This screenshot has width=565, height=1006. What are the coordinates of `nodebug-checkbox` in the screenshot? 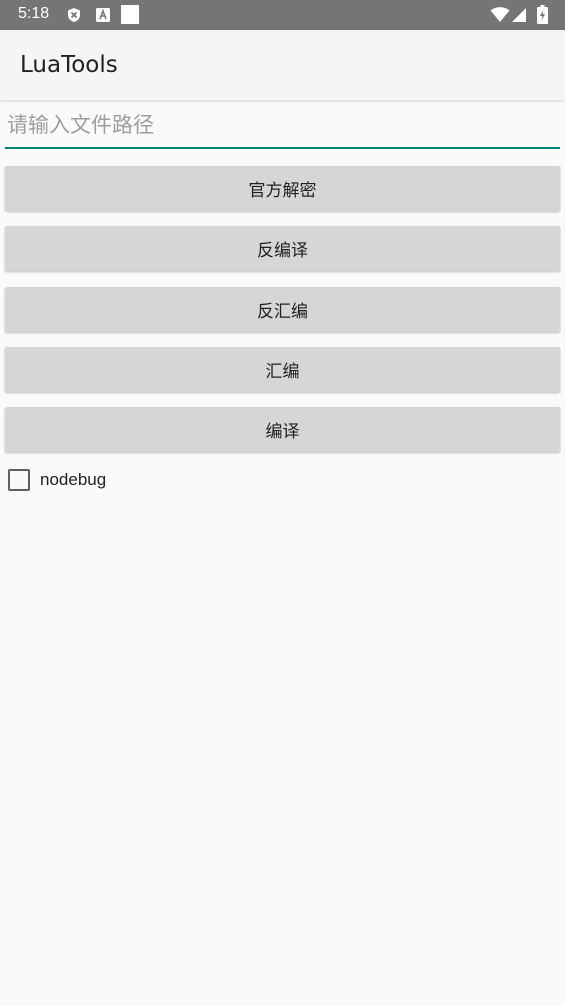 It's located at (19, 480).